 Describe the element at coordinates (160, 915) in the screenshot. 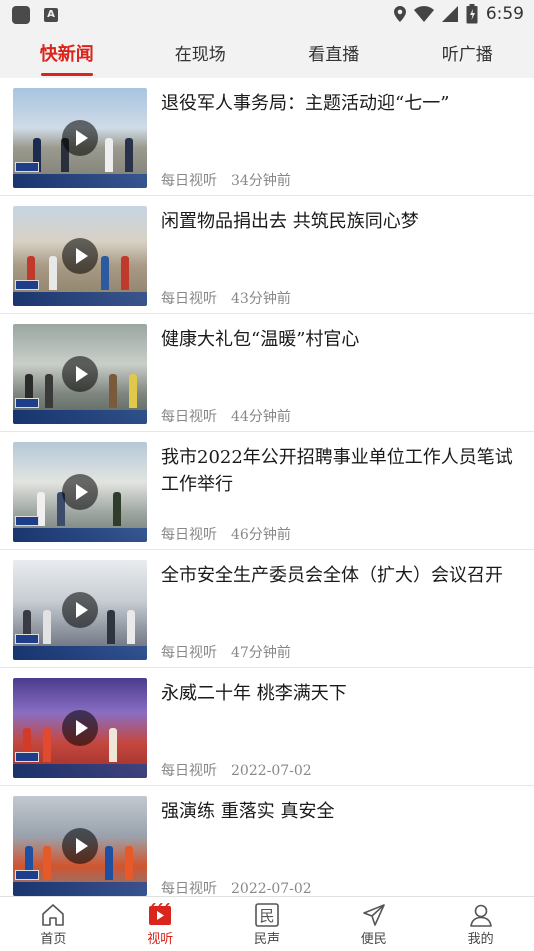

I see `video-icon` at that location.